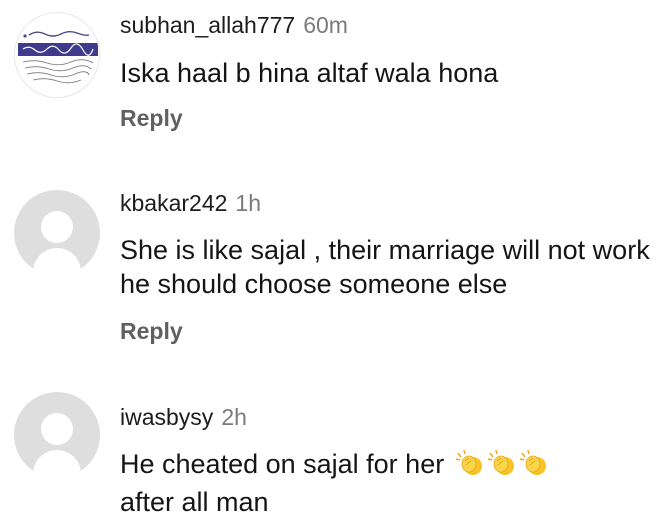 This screenshot has width=657, height=519. Describe the element at coordinates (309, 73) in the screenshot. I see `comment-text: Iska haal b hina altaf wala hona` at that location.